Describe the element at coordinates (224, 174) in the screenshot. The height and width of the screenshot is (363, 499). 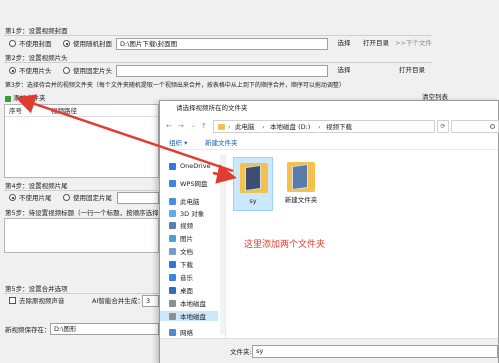
I see `arrow-to-folders` at that location.